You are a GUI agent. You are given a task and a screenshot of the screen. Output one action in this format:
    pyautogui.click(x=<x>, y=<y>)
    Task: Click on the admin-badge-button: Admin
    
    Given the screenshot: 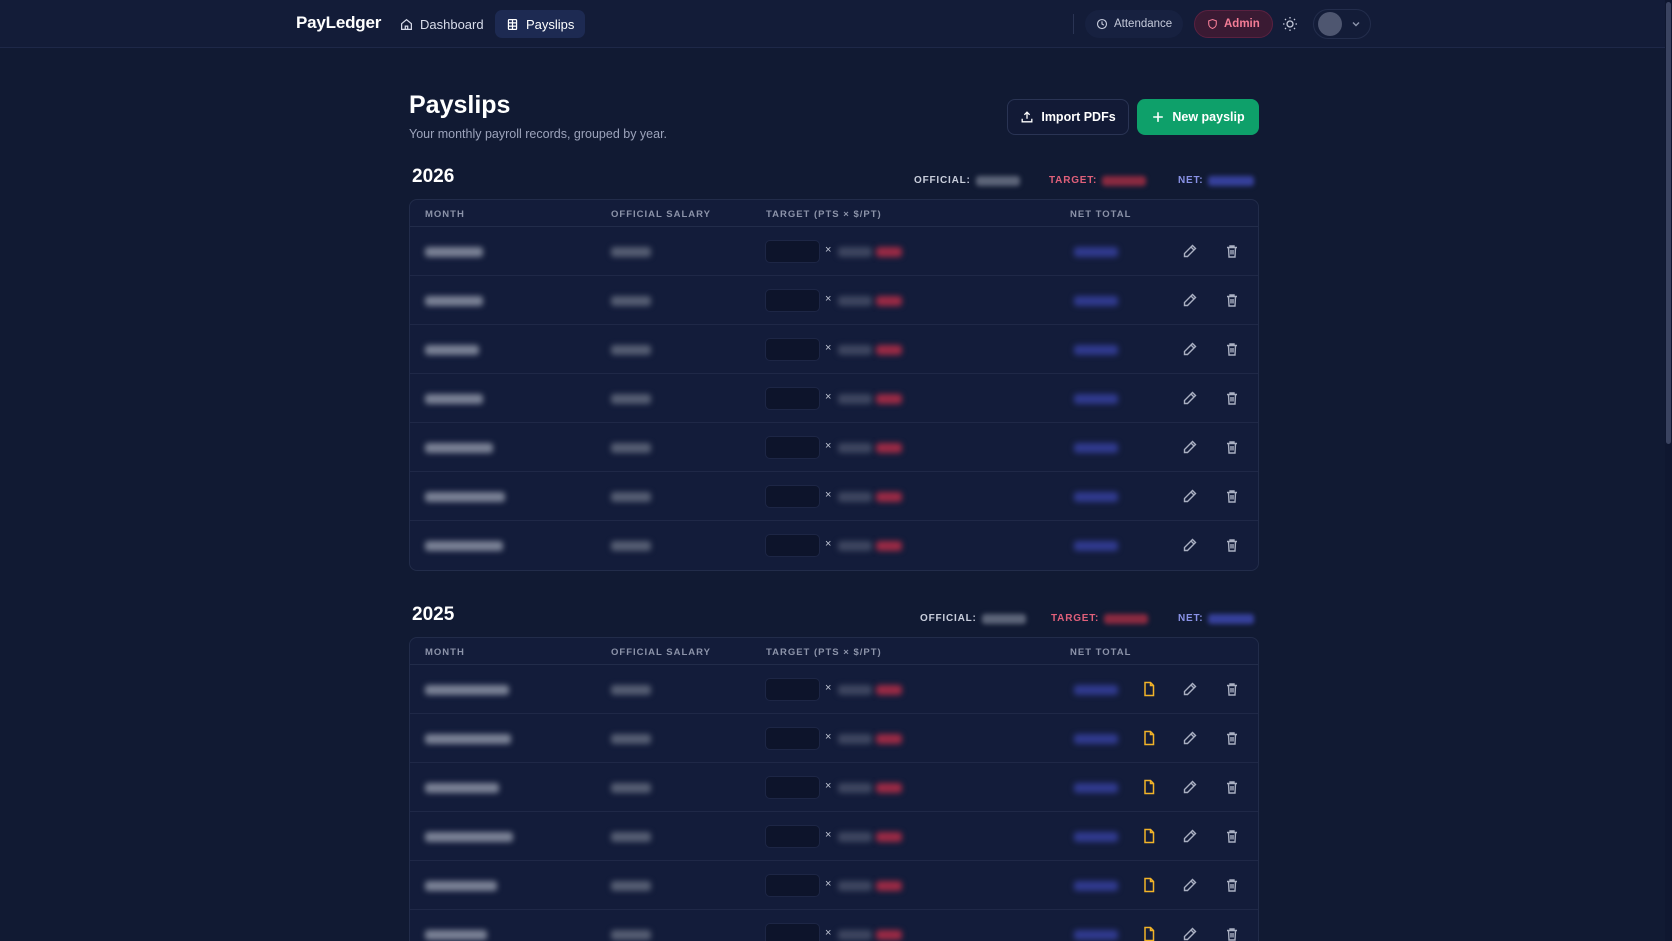 What is the action you would take?
    pyautogui.click(x=1233, y=24)
    